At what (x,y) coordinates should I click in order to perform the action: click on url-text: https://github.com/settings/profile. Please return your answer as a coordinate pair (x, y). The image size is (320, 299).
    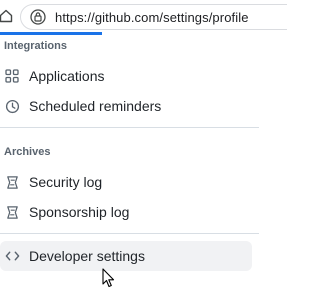
    Looking at the image, I should click on (152, 17).